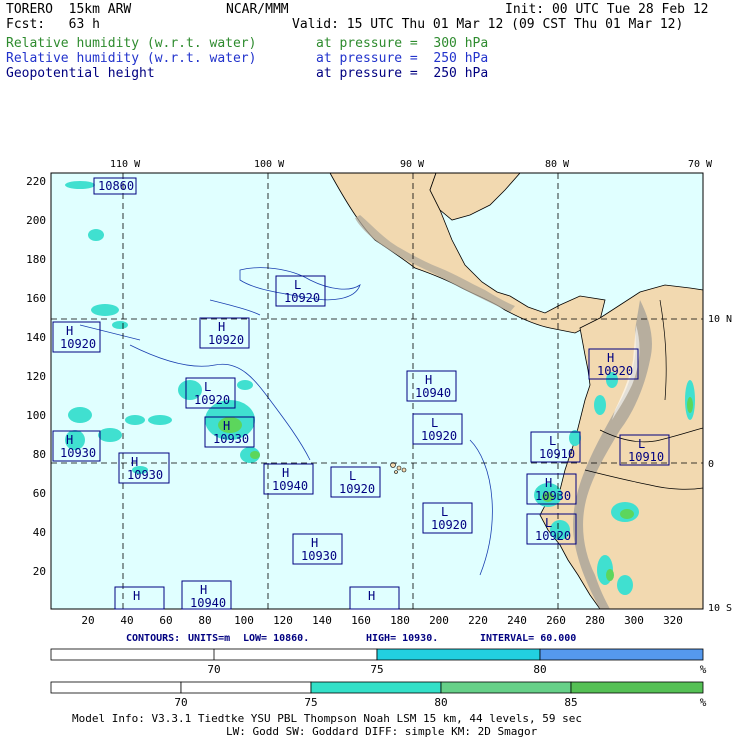 Image resolution: width=740 pixels, height=740 pixels. Describe the element at coordinates (570, 702) in the screenshot. I see `cb300-tick: 85` at that location.